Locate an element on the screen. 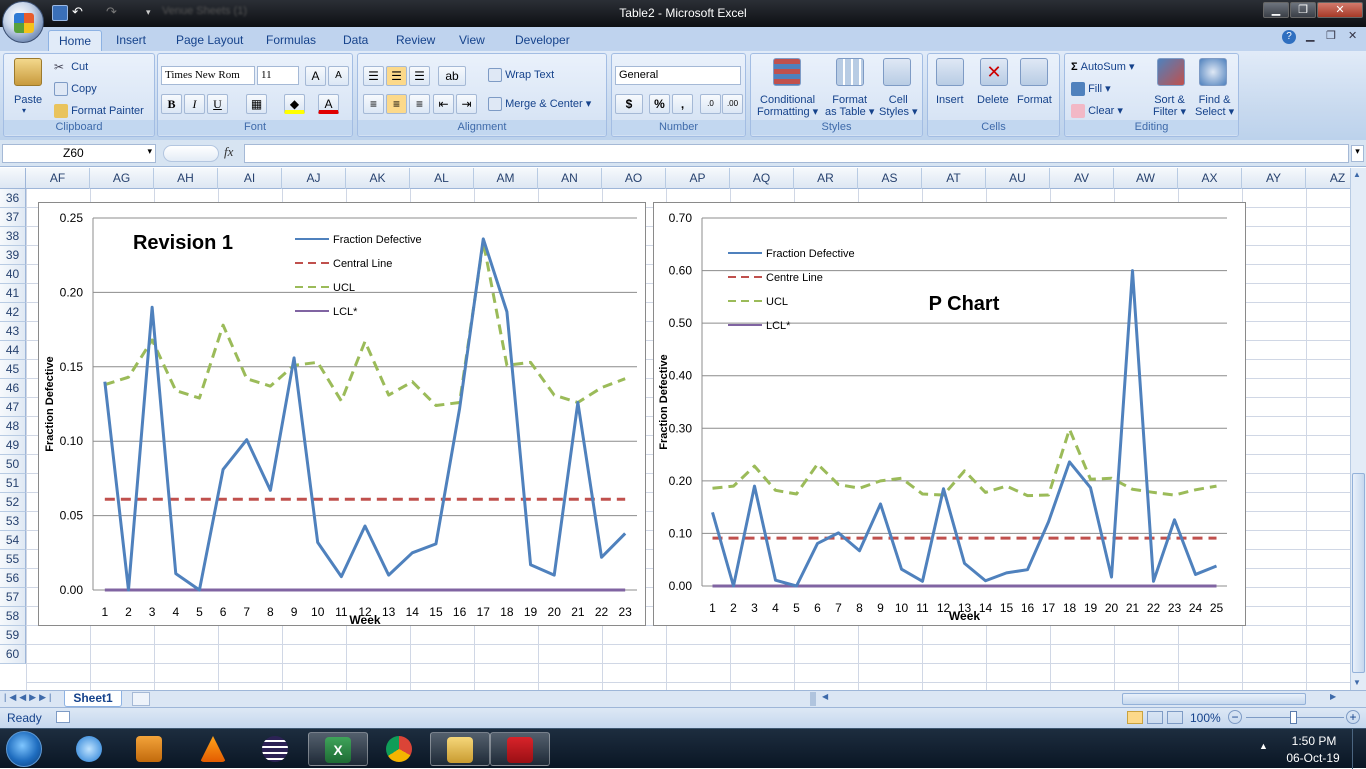  column-header-aj: AJ is located at coordinates (314, 178).